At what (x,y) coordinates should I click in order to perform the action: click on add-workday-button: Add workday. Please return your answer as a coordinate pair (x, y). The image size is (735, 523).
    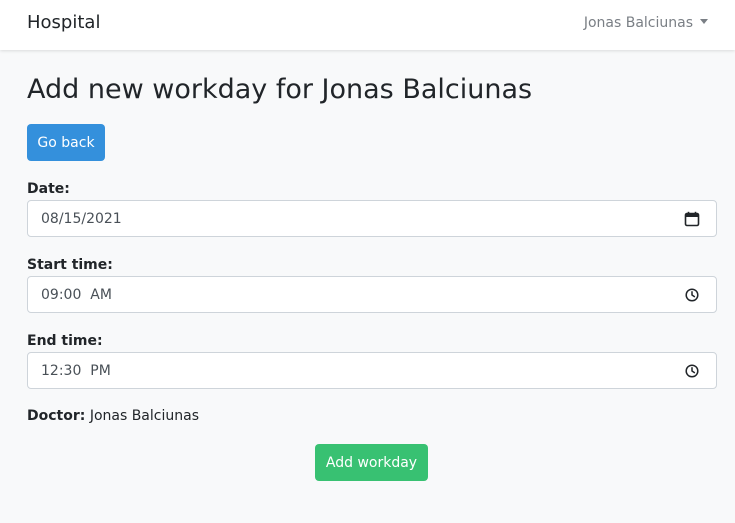
    Looking at the image, I should click on (371, 462).